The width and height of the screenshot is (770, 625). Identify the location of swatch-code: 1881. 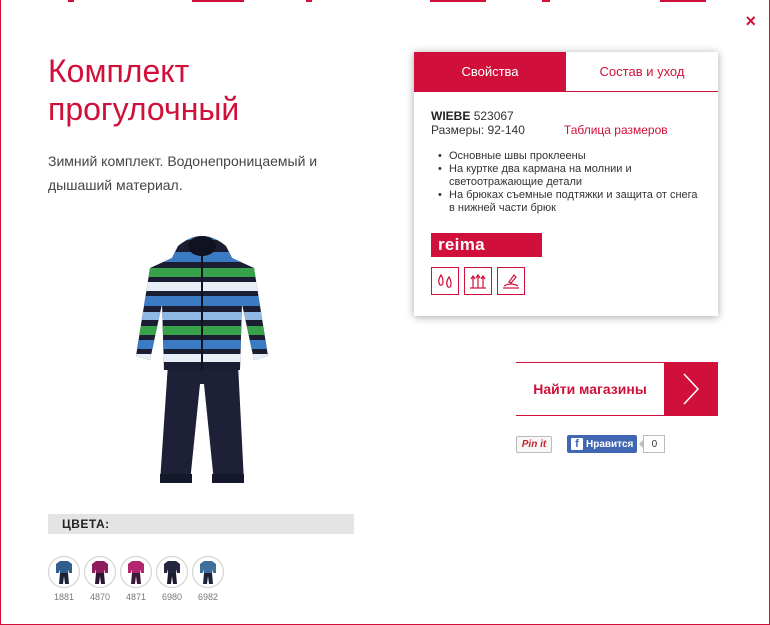
(64, 597).